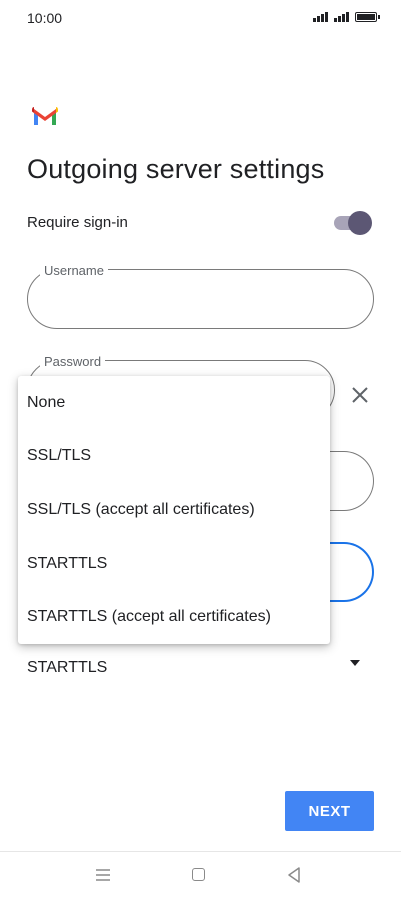 The height and width of the screenshot is (900, 401). What do you see at coordinates (77, 222) in the screenshot?
I see `require-signin-label: Require sign-in` at bounding box center [77, 222].